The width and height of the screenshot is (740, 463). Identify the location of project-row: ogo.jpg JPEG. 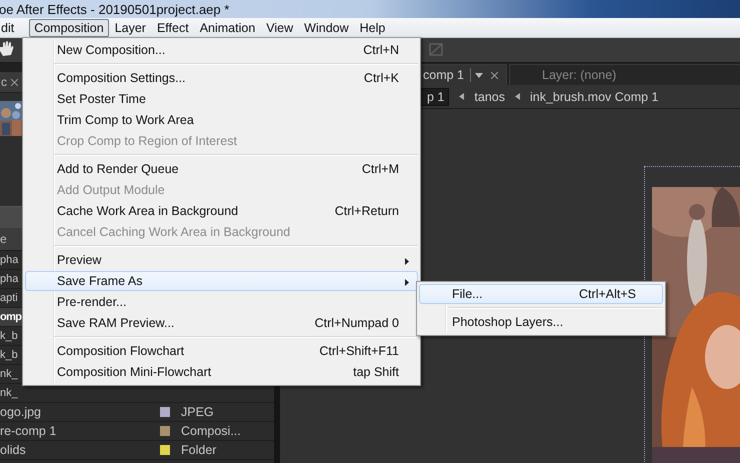
(137, 412).